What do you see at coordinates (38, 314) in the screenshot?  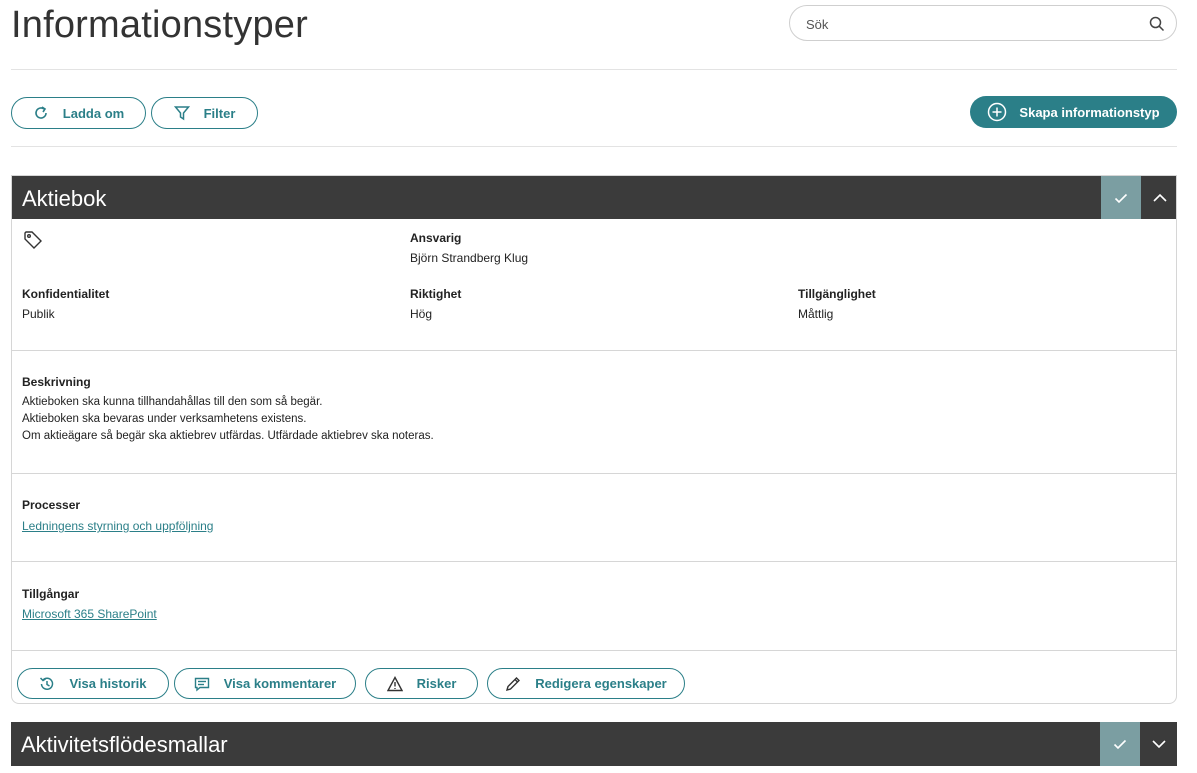 I see `confidentiality-value: Publik` at bounding box center [38, 314].